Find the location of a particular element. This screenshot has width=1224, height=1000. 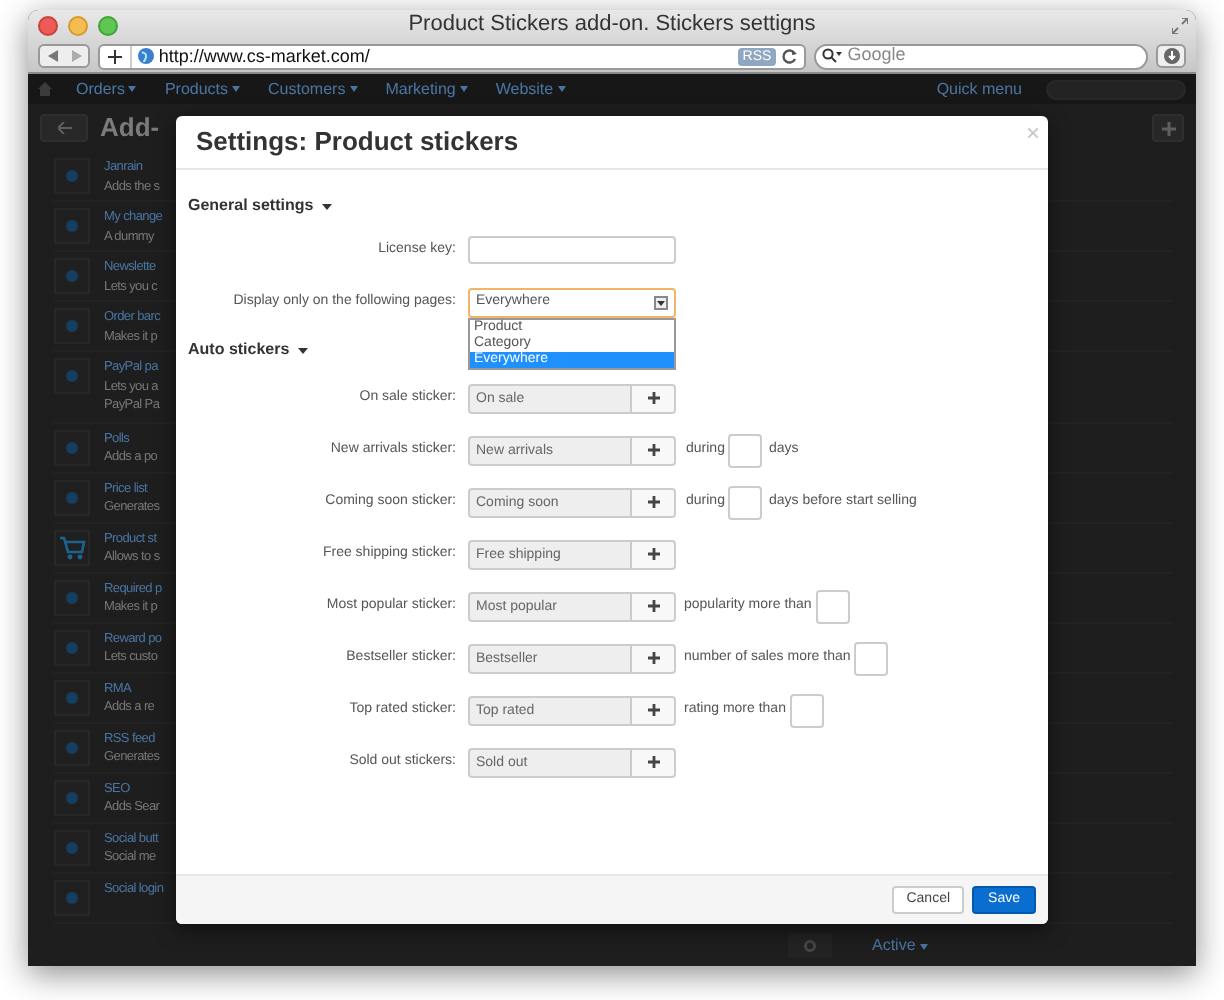

nav-menu-item: Website is located at coordinates (530, 89).